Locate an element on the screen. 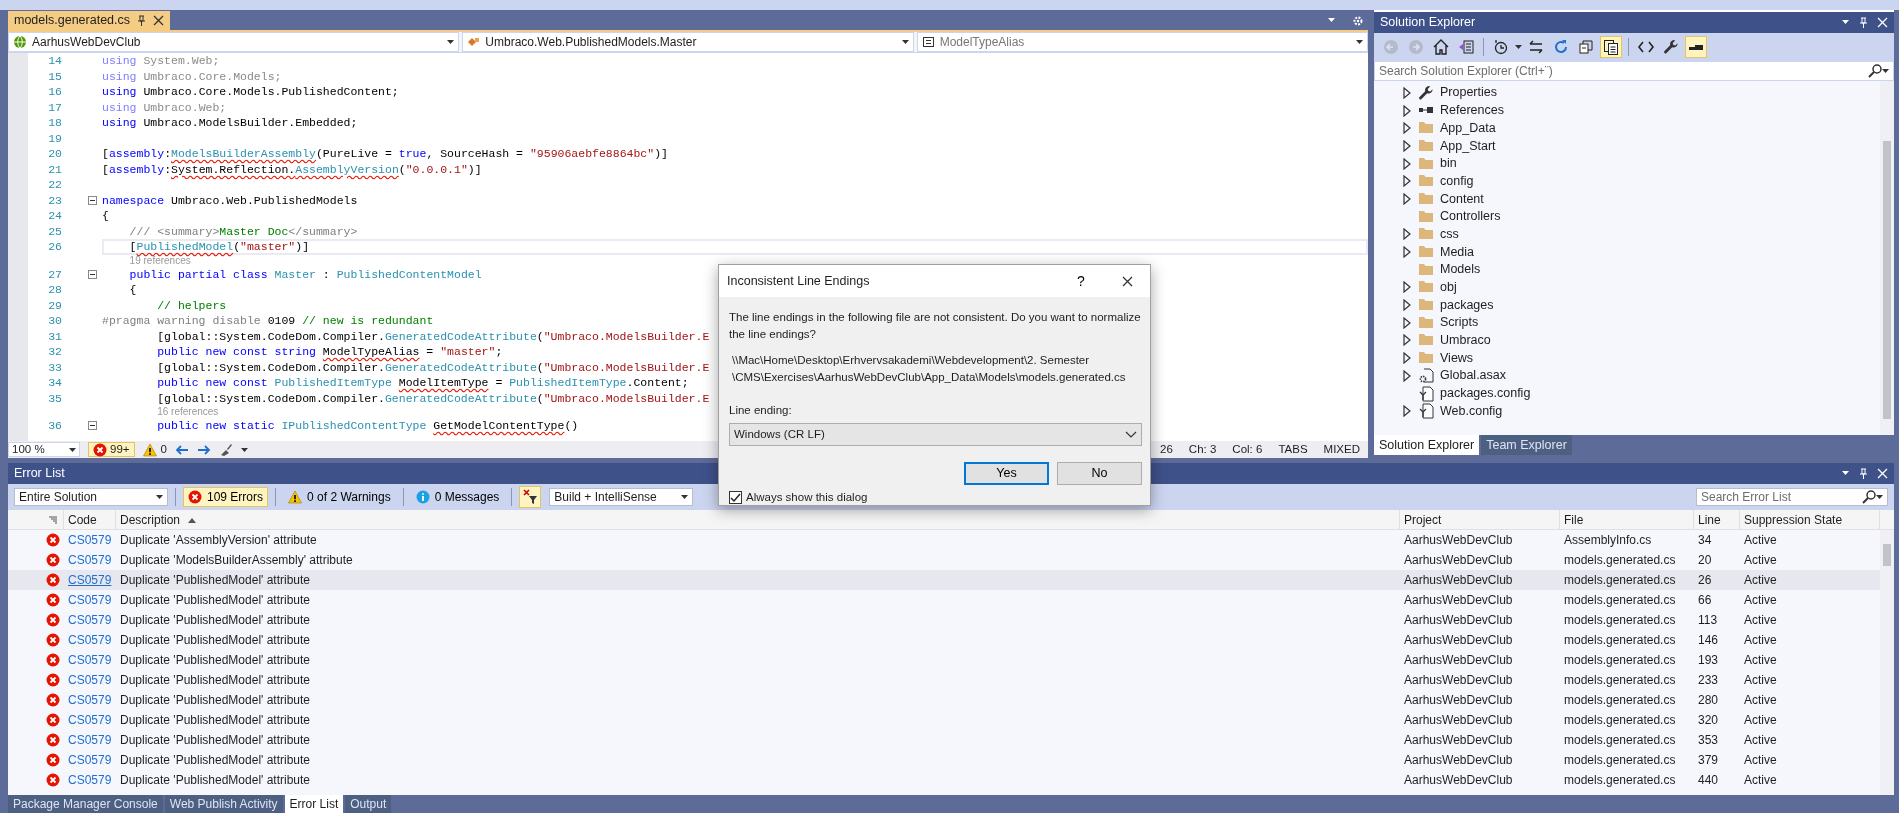 This screenshot has height=813, width=1899. search-field: Search Solution Explorer (Ctrl+¨) is located at coordinates (1634, 71).